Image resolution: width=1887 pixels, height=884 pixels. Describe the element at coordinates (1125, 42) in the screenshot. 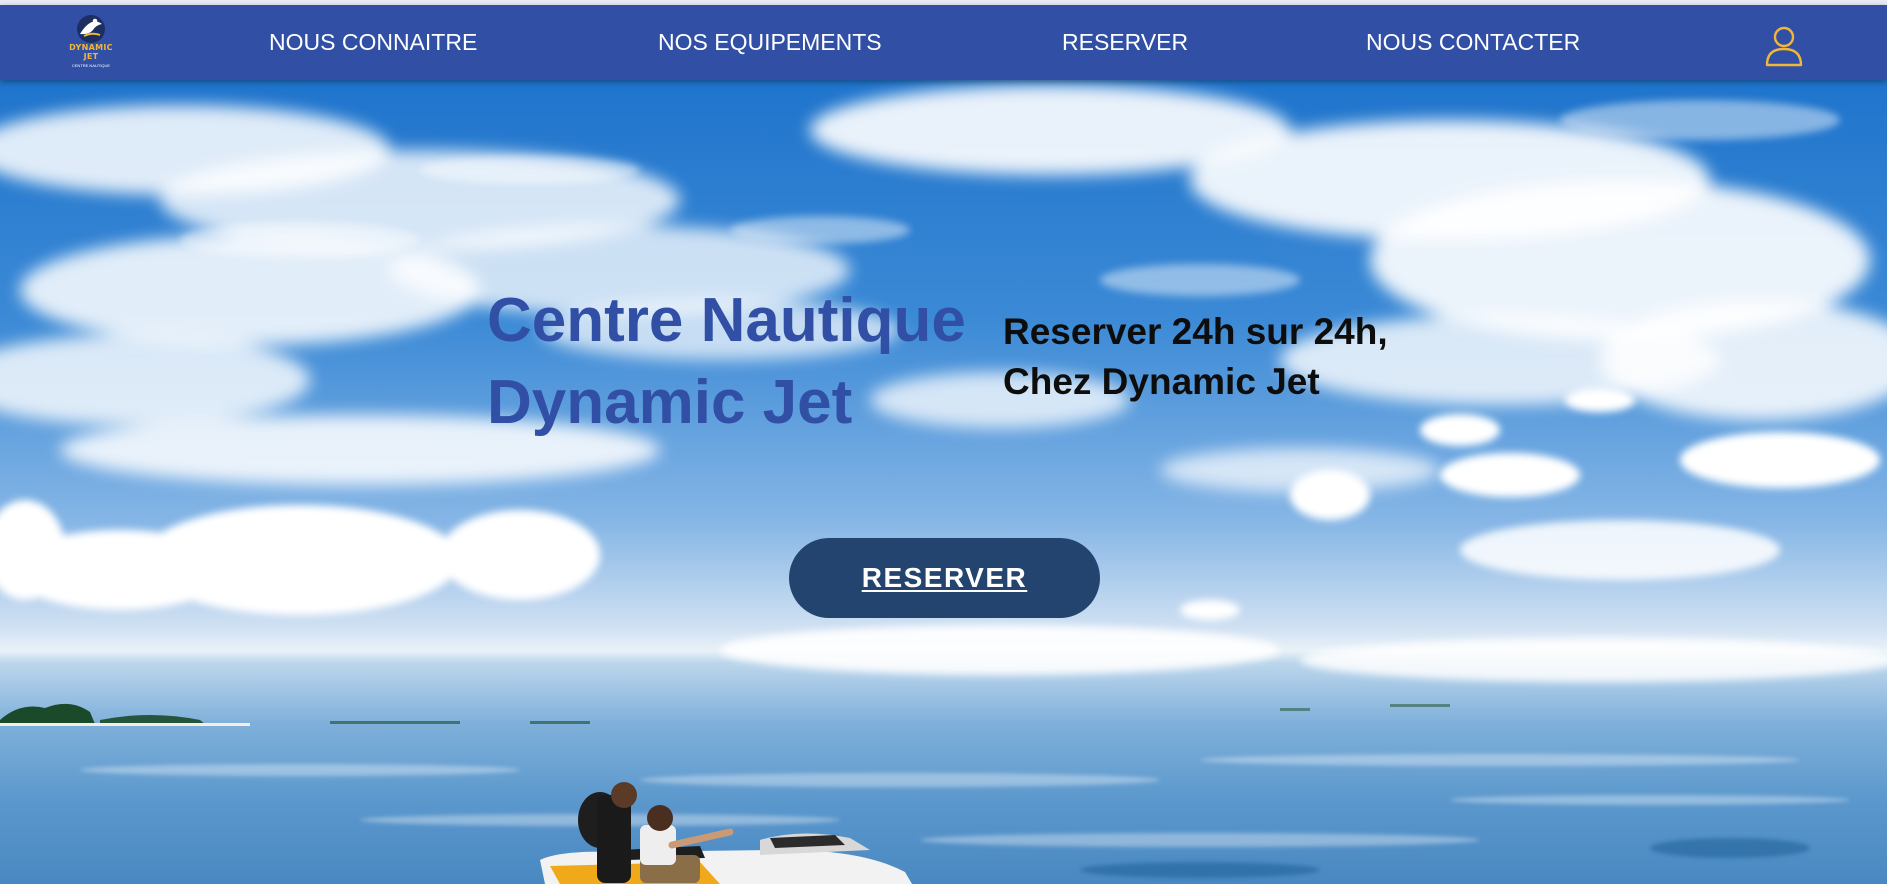

I see `nav-reserver: RESERVER` at that location.